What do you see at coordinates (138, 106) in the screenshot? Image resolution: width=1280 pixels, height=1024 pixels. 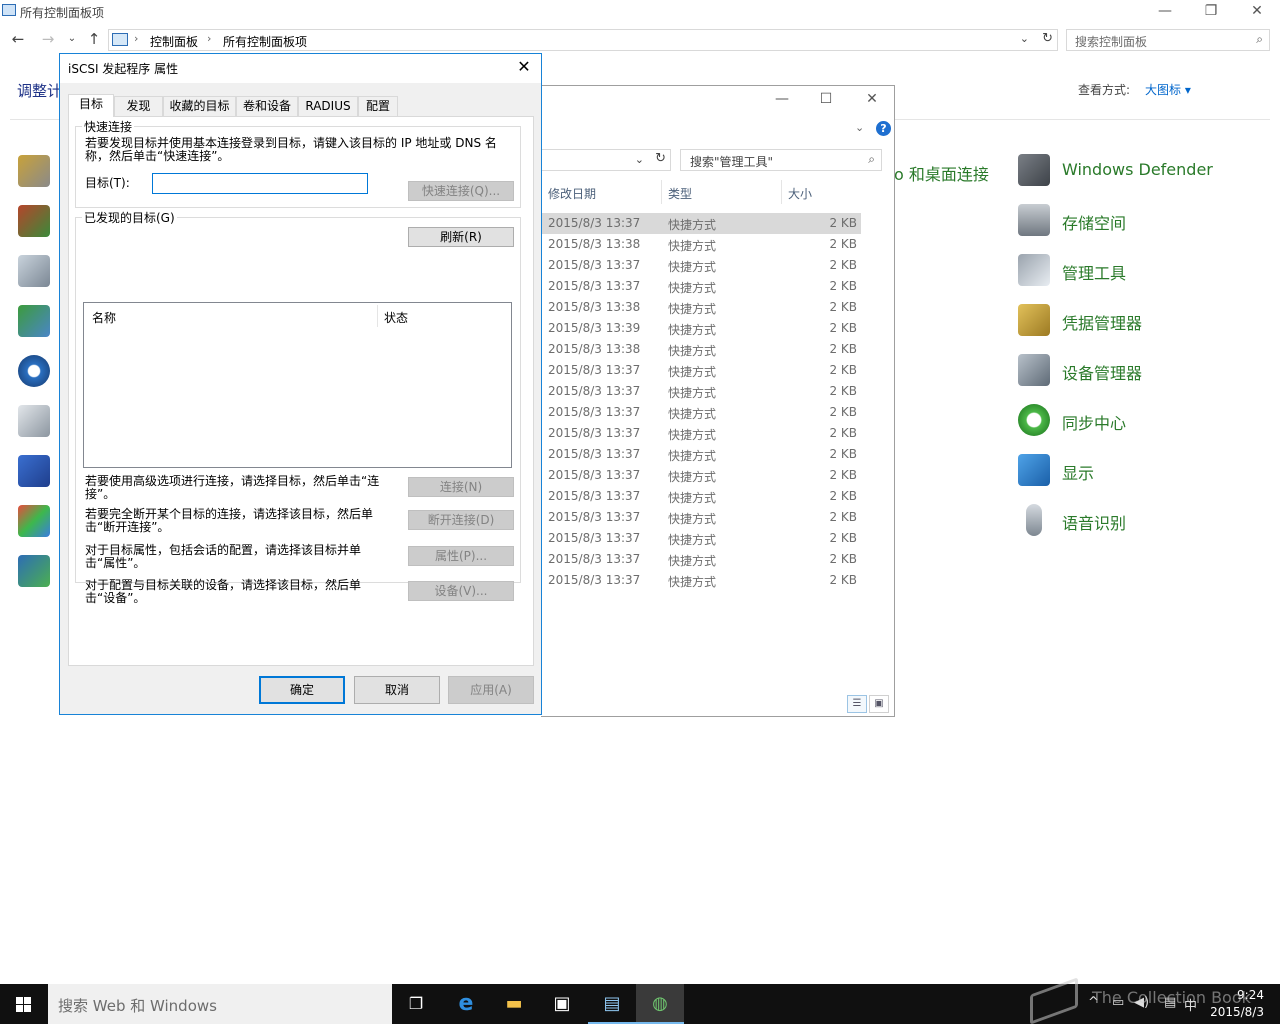 I see `tab-discovery: 发现` at bounding box center [138, 106].